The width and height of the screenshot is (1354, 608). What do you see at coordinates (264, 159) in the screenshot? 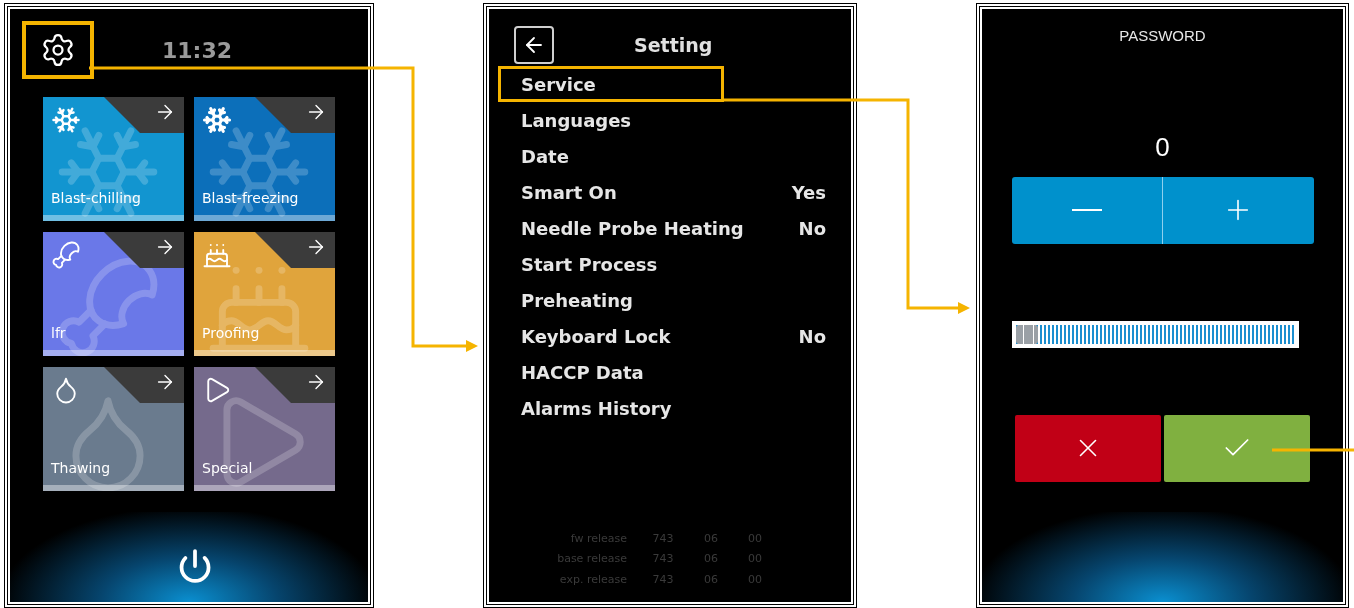
I see `program-tile: Blast-freezing` at bounding box center [264, 159].